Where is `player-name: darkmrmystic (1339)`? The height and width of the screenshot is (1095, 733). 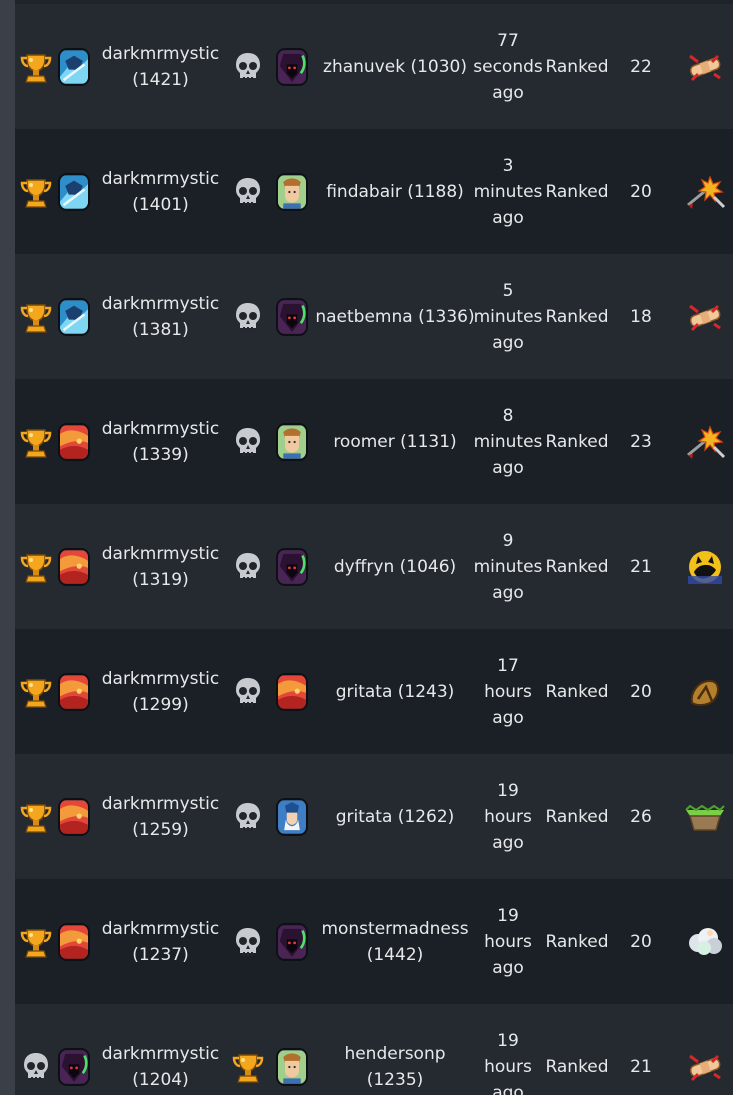 player-name: darkmrmystic (1339) is located at coordinates (161, 442).